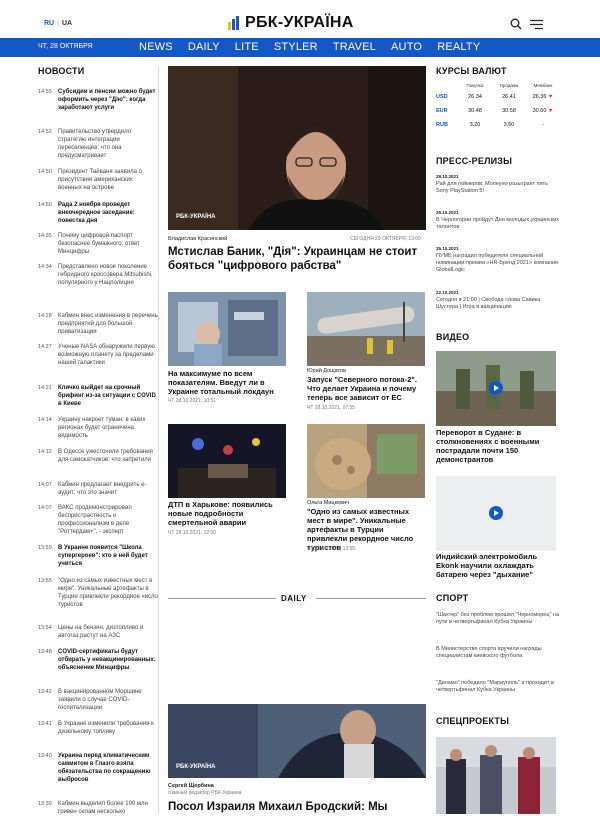  I want to click on news-time: 14:35, so click(45, 236).